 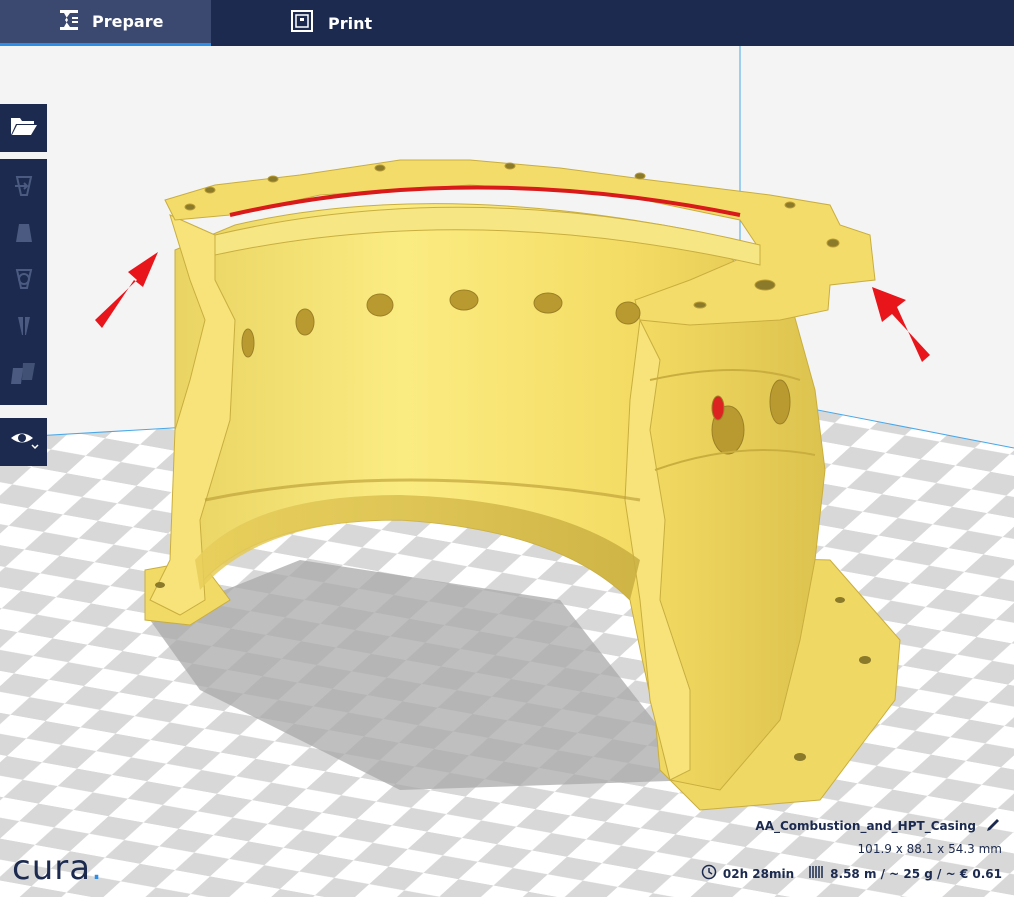 I want to click on move-tool, so click(x=24, y=188).